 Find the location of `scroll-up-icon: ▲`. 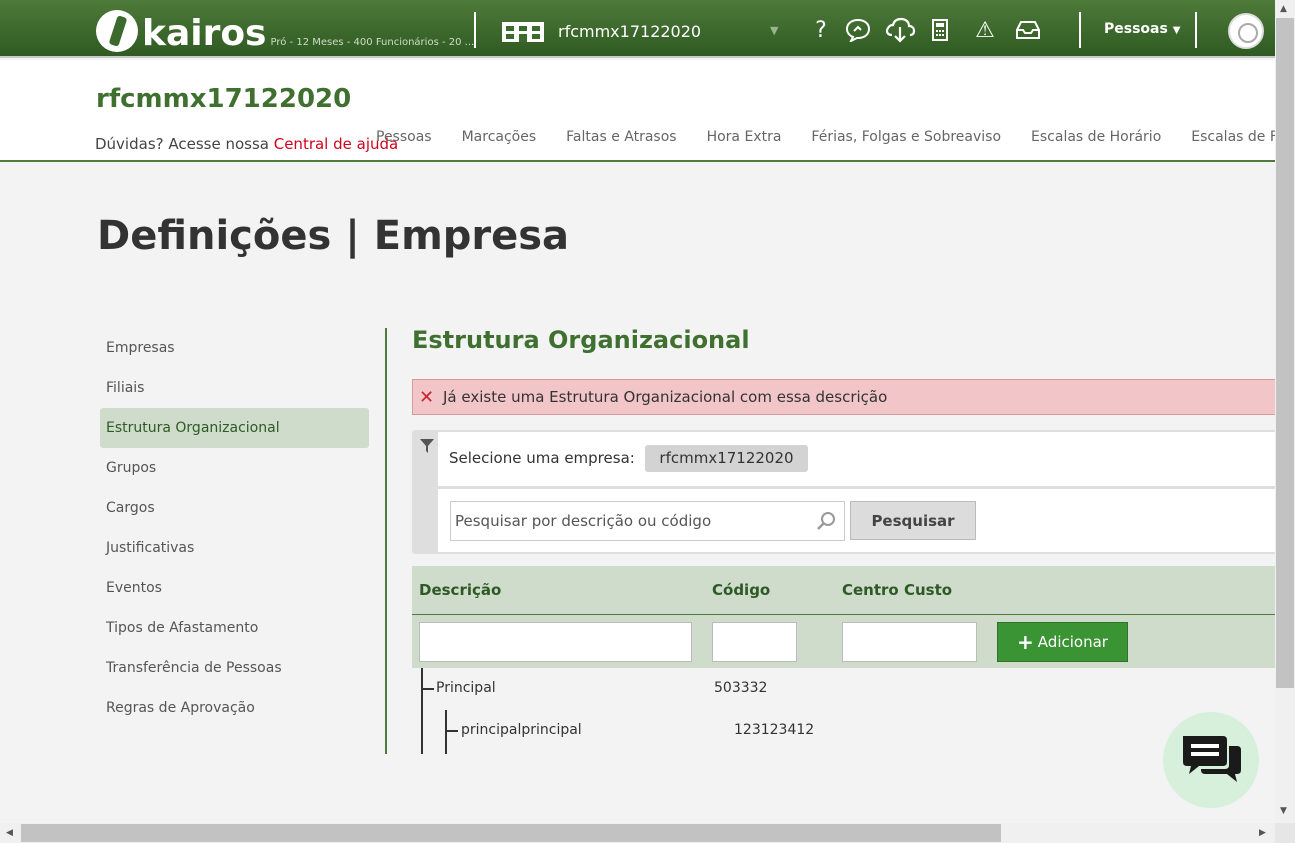

scroll-up-icon: ▲ is located at coordinates (1283, 9).